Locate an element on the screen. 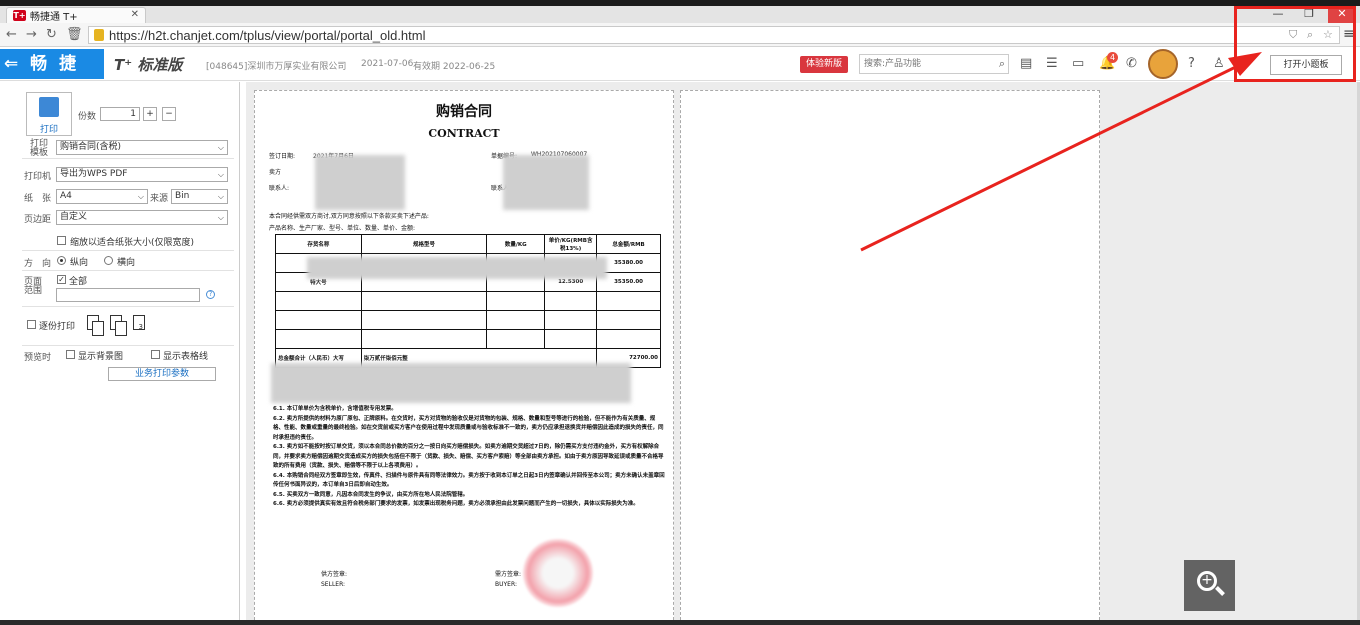 This screenshot has width=1360, height=625. preview-label: 预览时 is located at coordinates (38, 358).